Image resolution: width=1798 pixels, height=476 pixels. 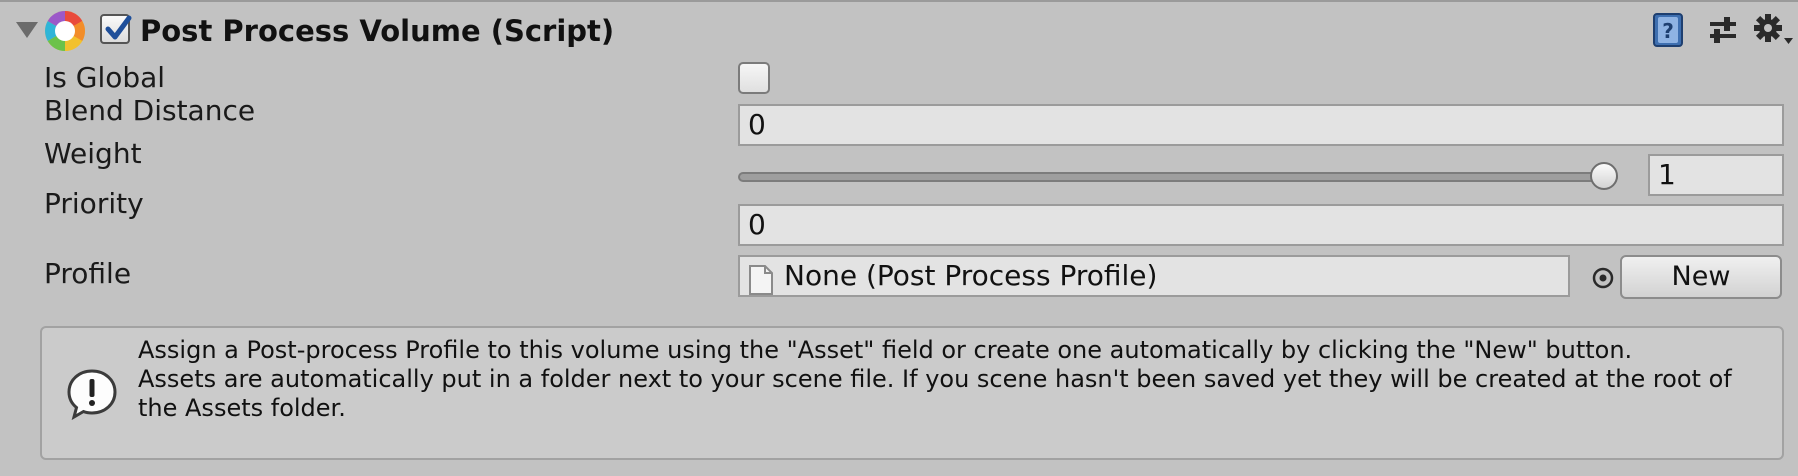 What do you see at coordinates (105, 77) in the screenshot?
I see `is-global-label: Is Global` at bounding box center [105, 77].